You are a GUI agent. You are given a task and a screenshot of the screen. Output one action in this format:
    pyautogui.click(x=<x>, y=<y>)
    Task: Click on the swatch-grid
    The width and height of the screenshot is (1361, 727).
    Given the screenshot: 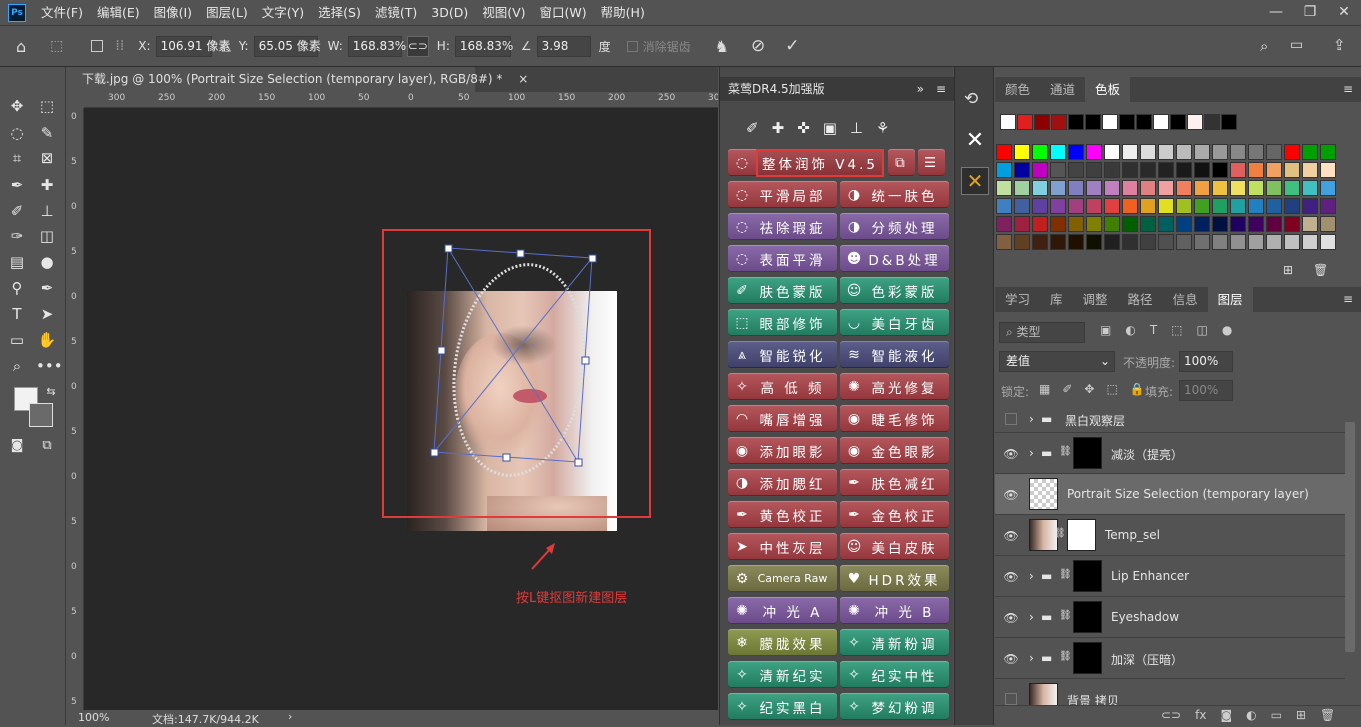 What is the action you would take?
    pyautogui.click(x=1178, y=197)
    